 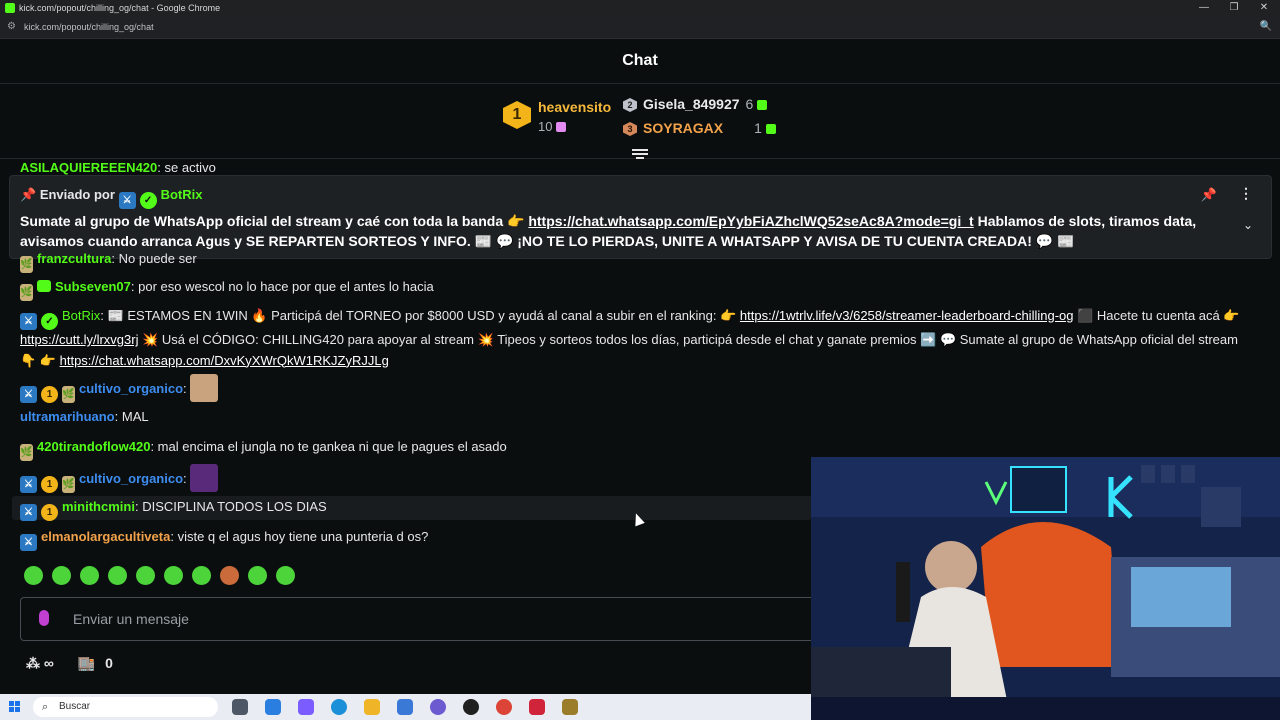 I want to click on emote-4-icon, so click(x=117, y=575).